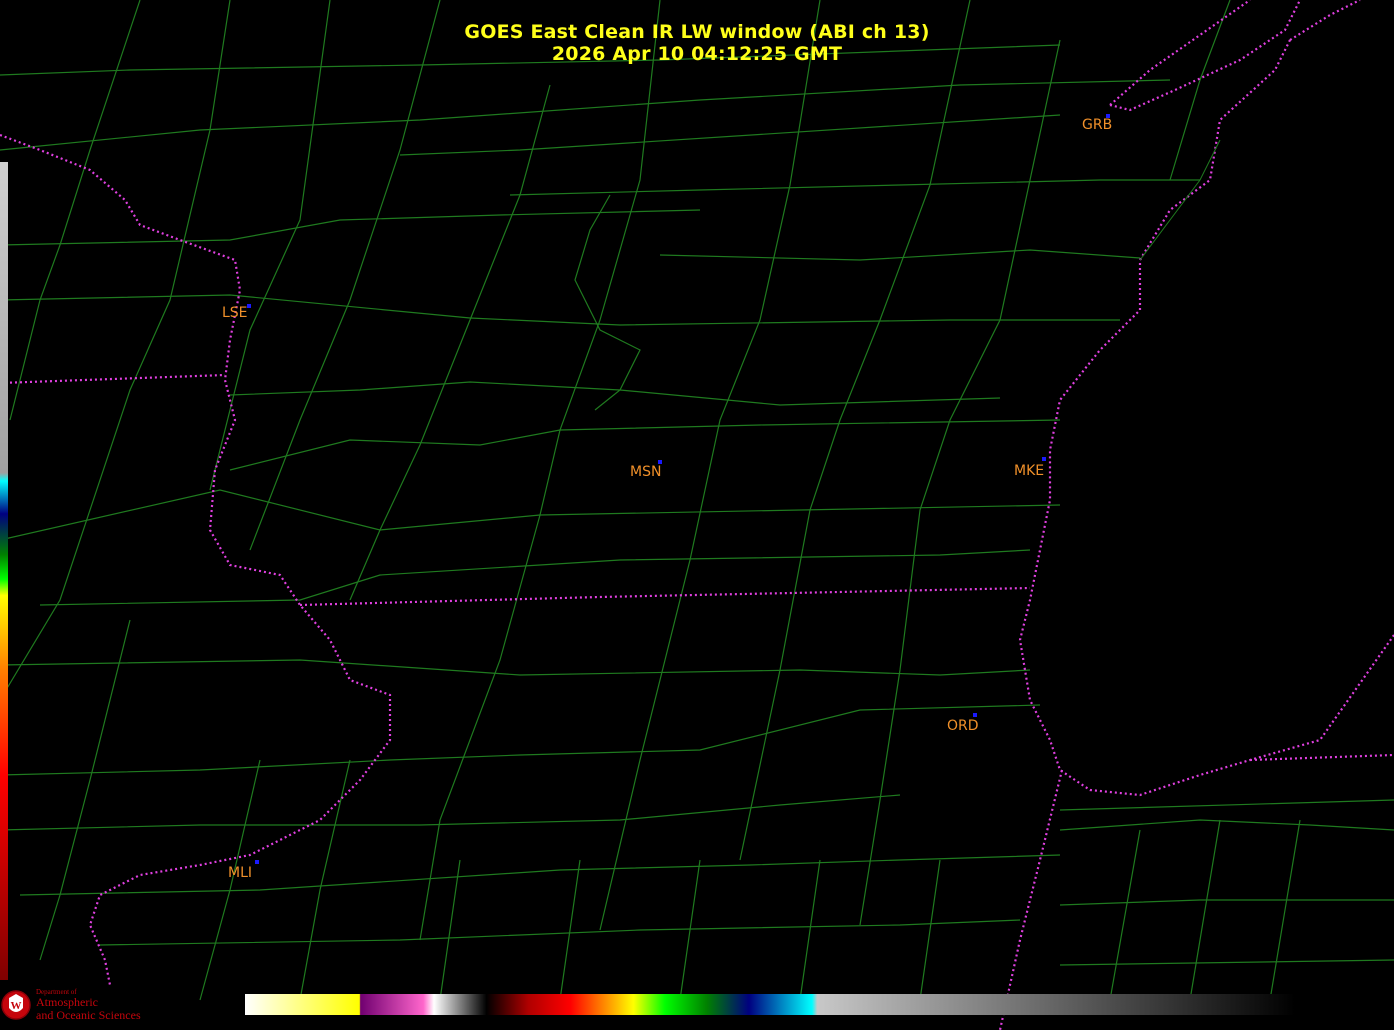 Image resolution: width=1394 pixels, height=1030 pixels. Describe the element at coordinates (4, 571) in the screenshot. I see `vertical-color-scale` at that location.